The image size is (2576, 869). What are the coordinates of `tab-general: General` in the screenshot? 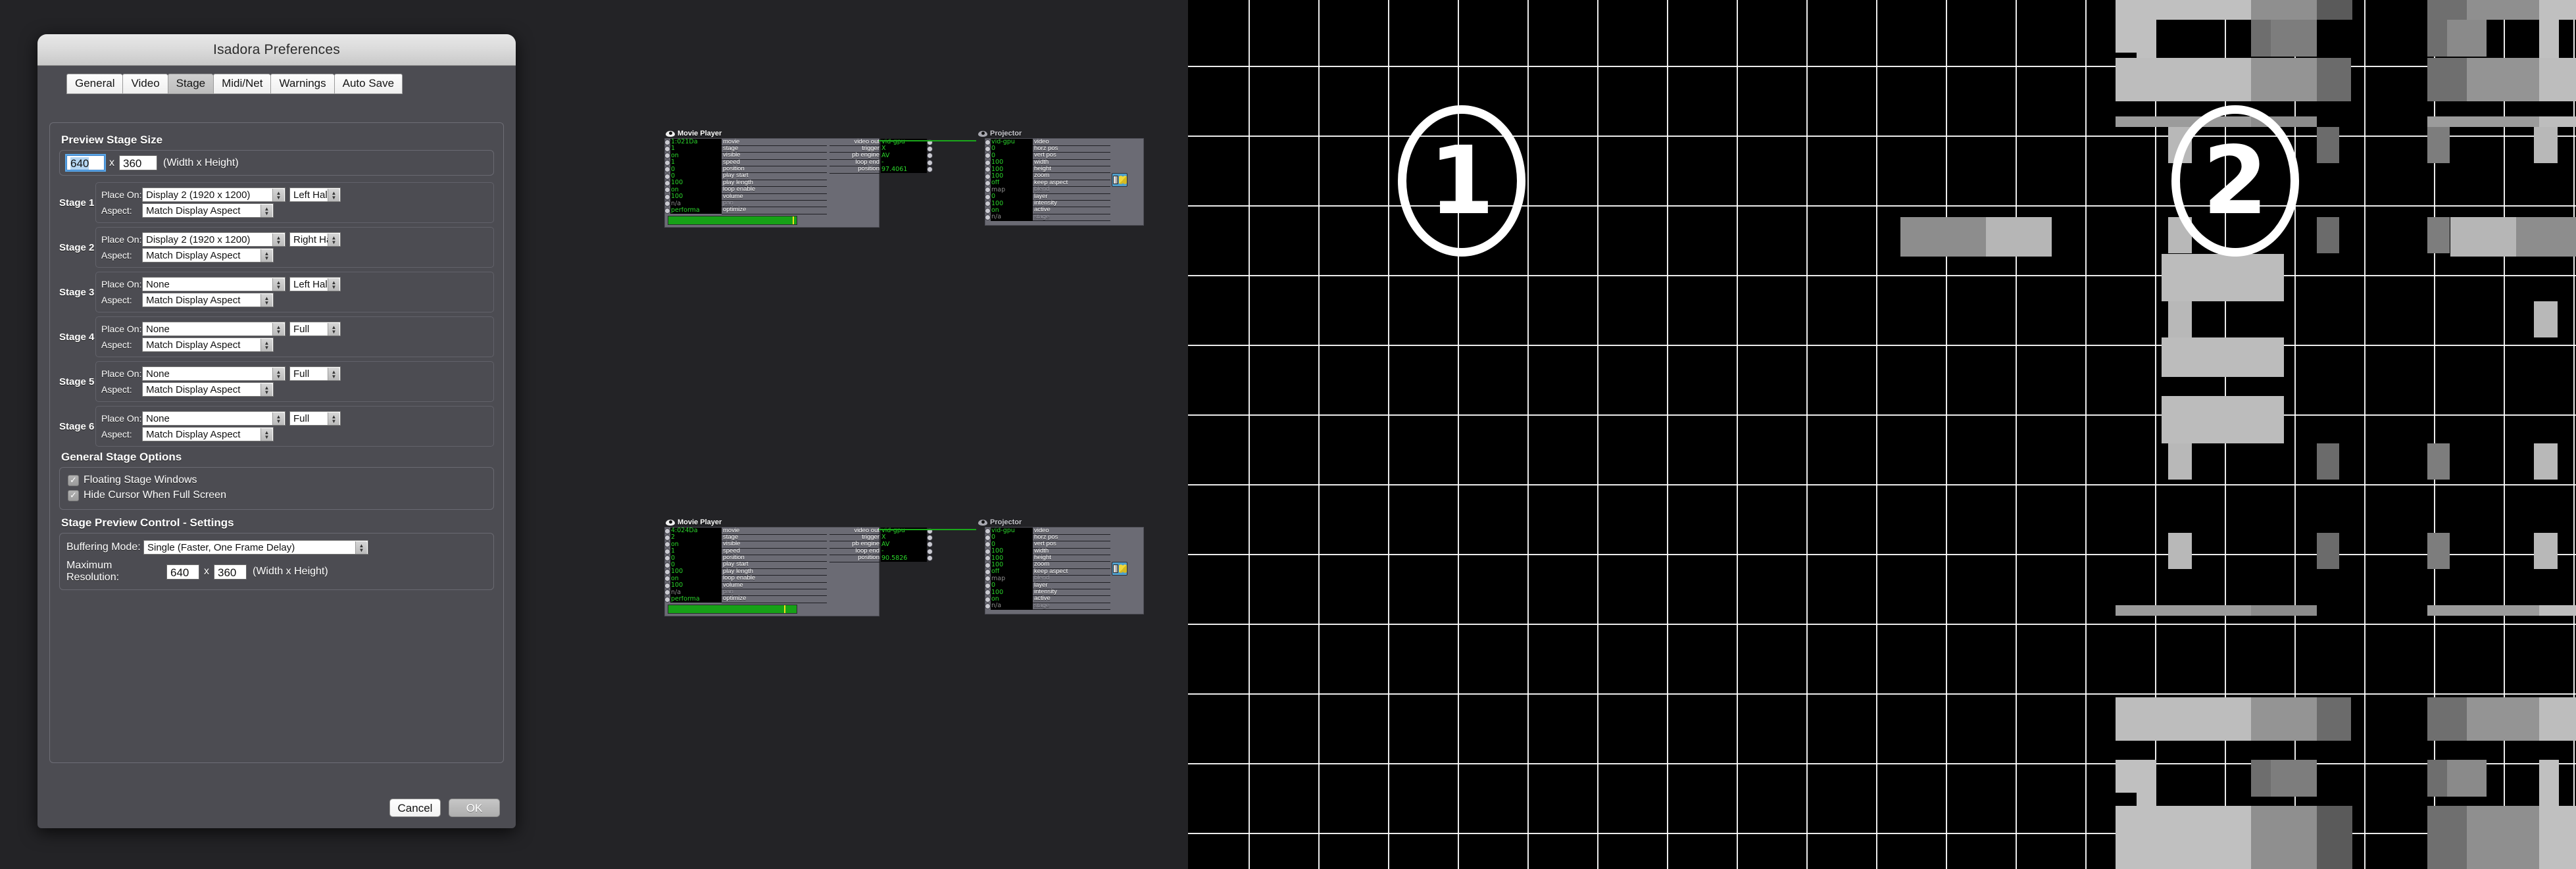 It's located at (94, 84).